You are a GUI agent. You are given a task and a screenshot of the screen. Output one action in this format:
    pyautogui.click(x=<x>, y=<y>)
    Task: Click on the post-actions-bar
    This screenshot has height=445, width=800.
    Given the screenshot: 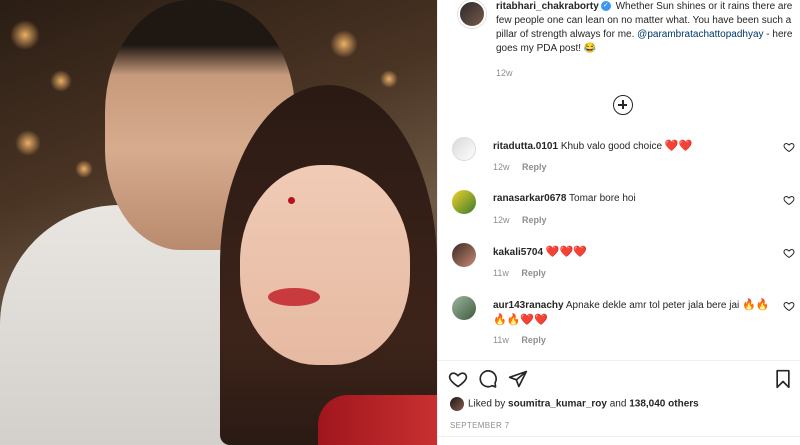 What is the action you would take?
    pyautogui.click(x=619, y=375)
    